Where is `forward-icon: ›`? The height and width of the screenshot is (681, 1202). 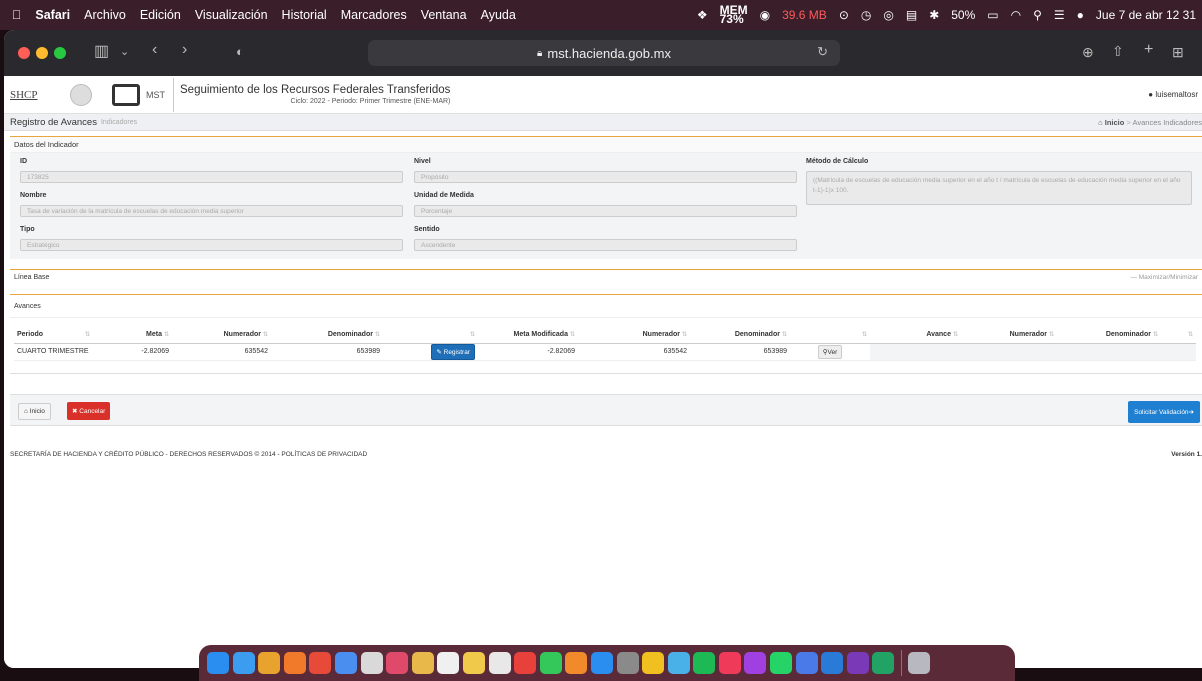 forward-icon: › is located at coordinates (184, 50).